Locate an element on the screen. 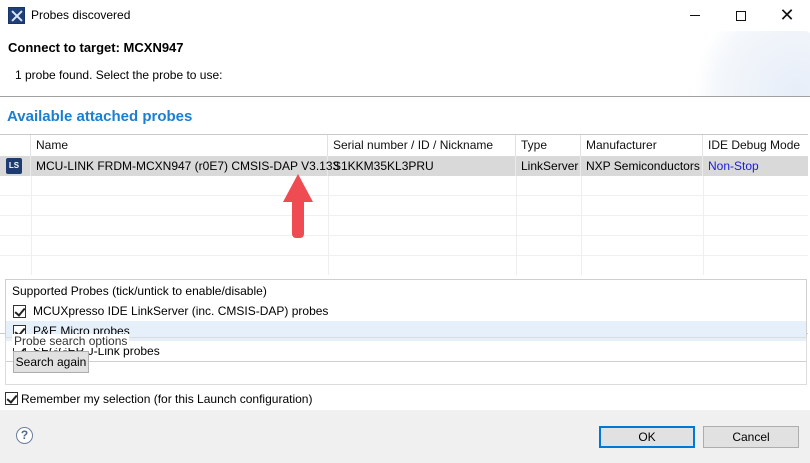 This screenshot has width=810, height=463. close-button: ✕ is located at coordinates (787, 15).